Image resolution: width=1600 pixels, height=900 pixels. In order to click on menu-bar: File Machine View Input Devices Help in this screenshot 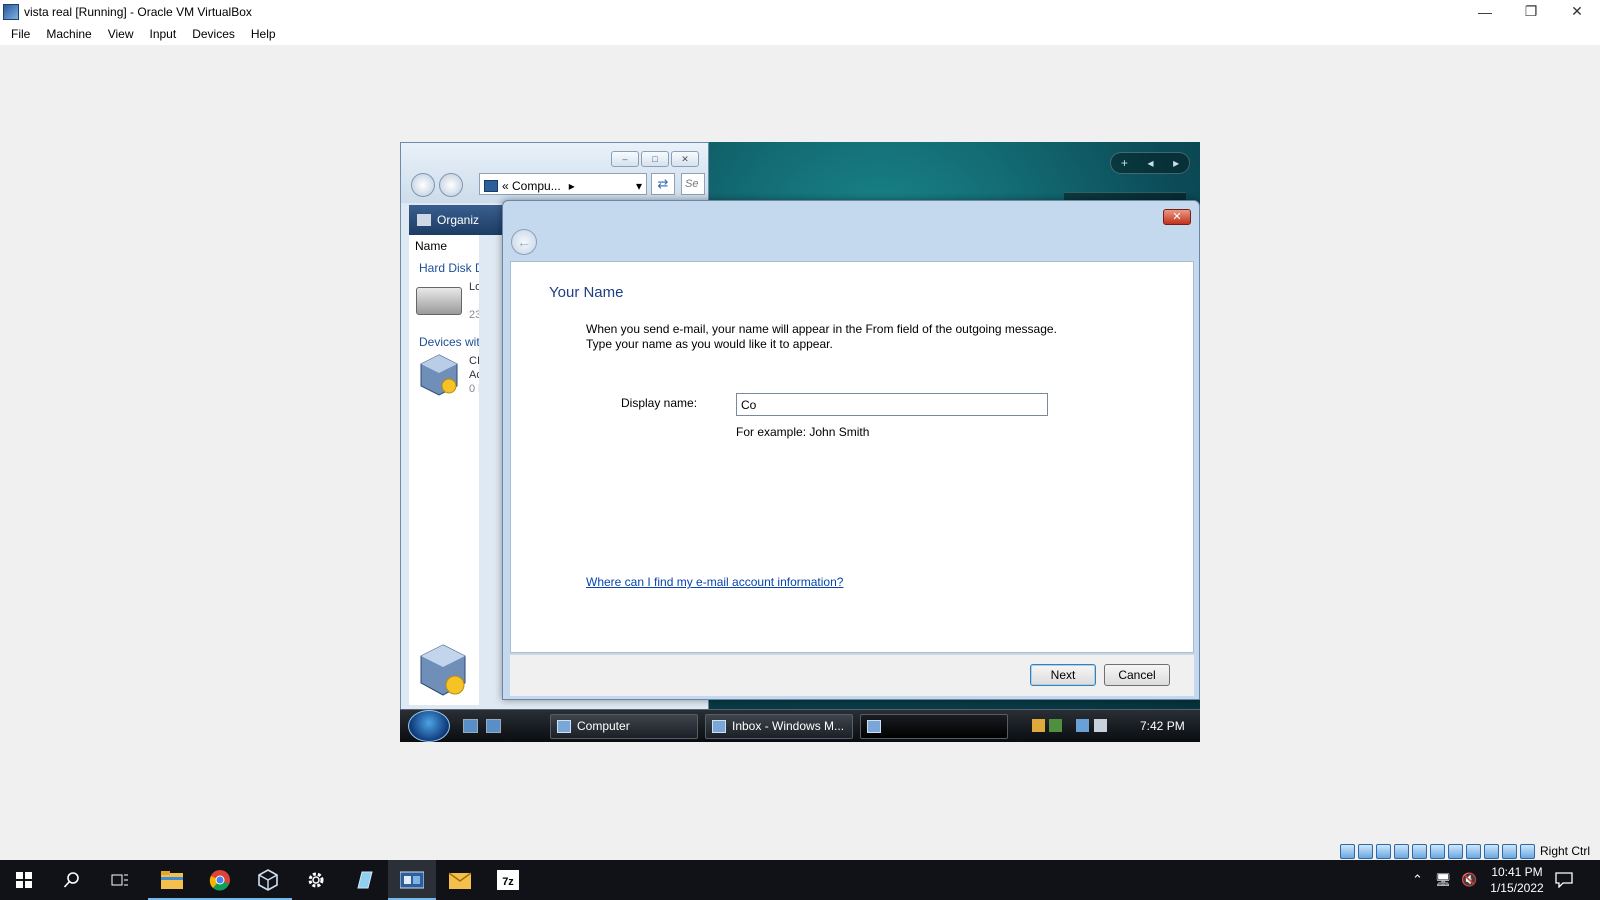, I will do `click(800, 34)`.